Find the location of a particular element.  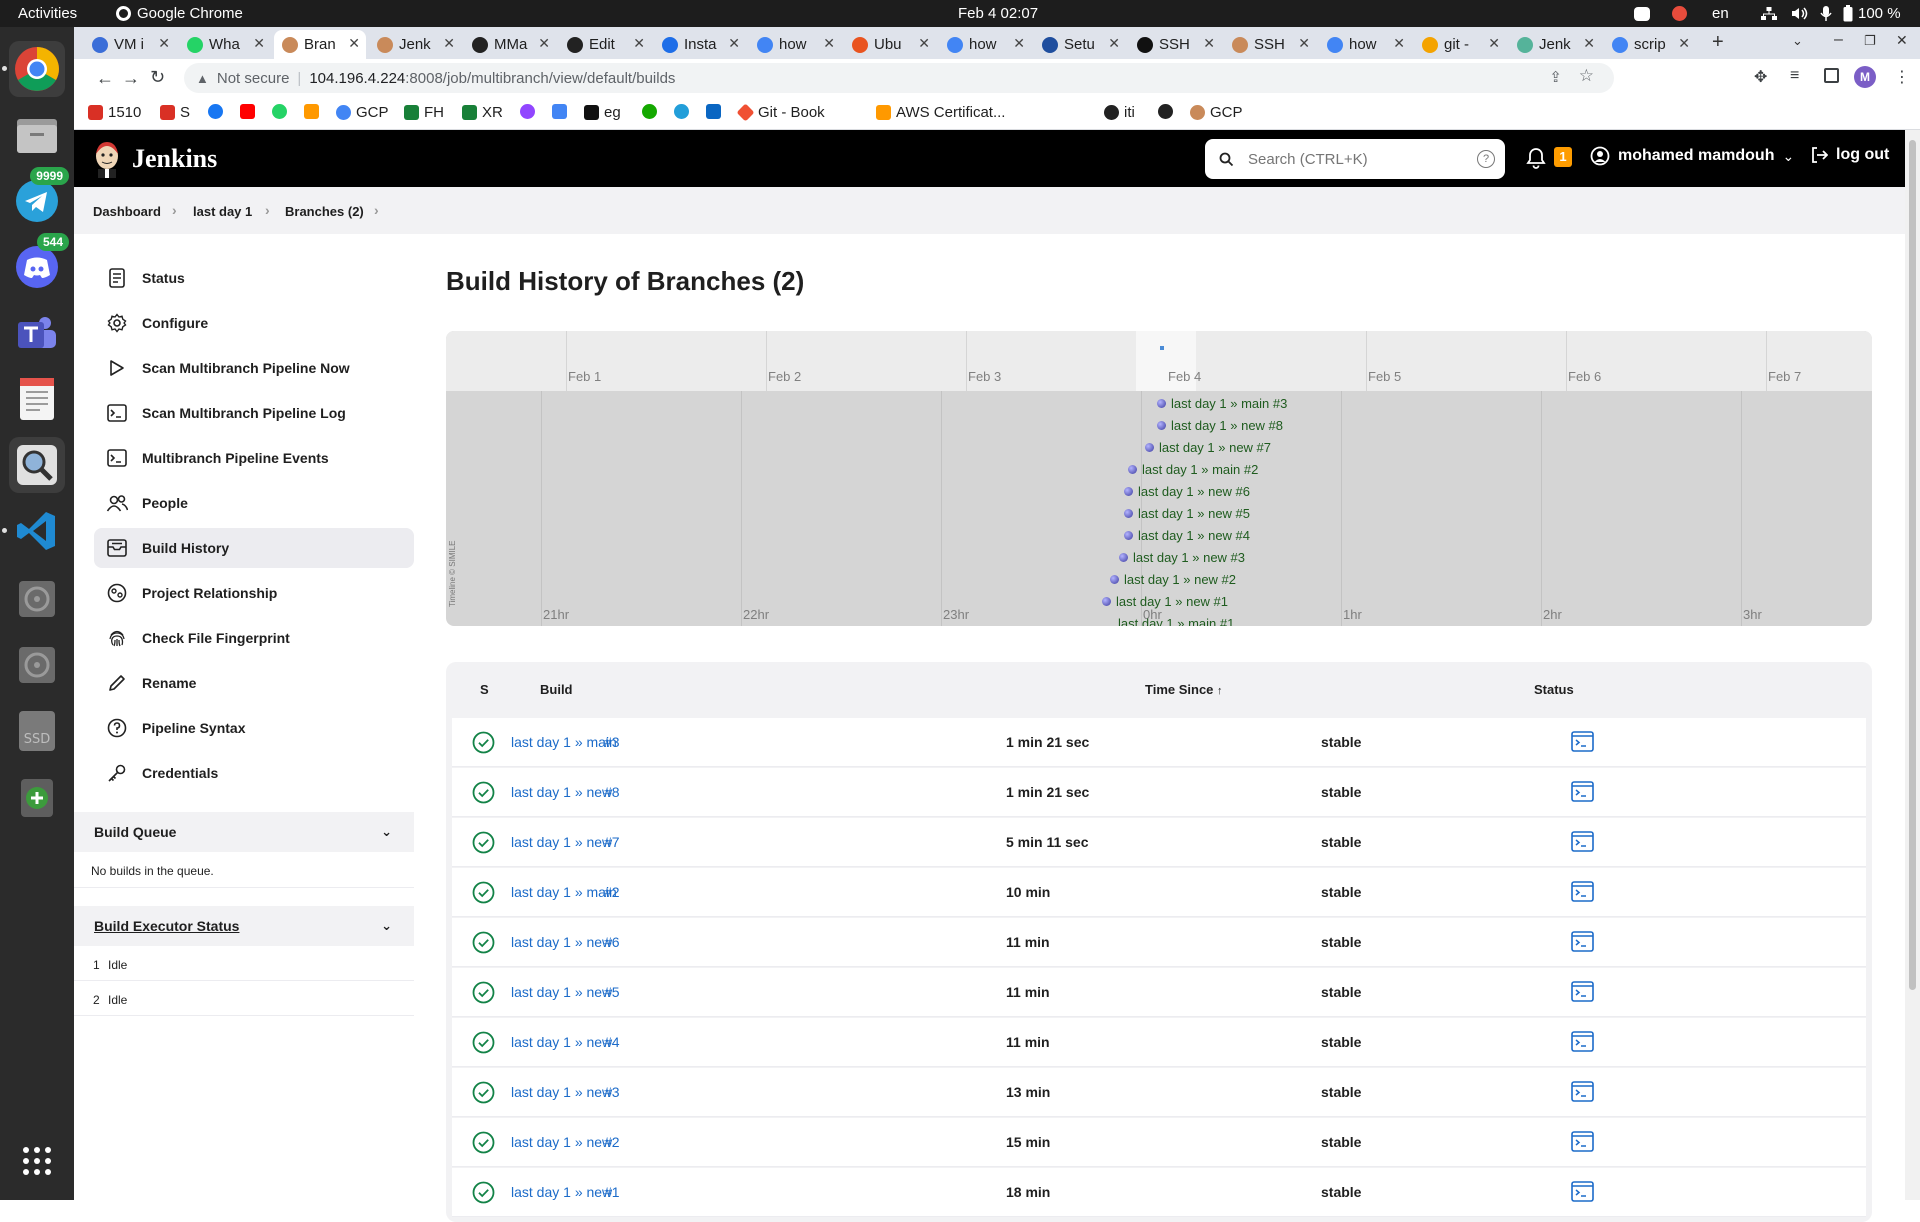

chevron-right-icon: › is located at coordinates (376, 210).